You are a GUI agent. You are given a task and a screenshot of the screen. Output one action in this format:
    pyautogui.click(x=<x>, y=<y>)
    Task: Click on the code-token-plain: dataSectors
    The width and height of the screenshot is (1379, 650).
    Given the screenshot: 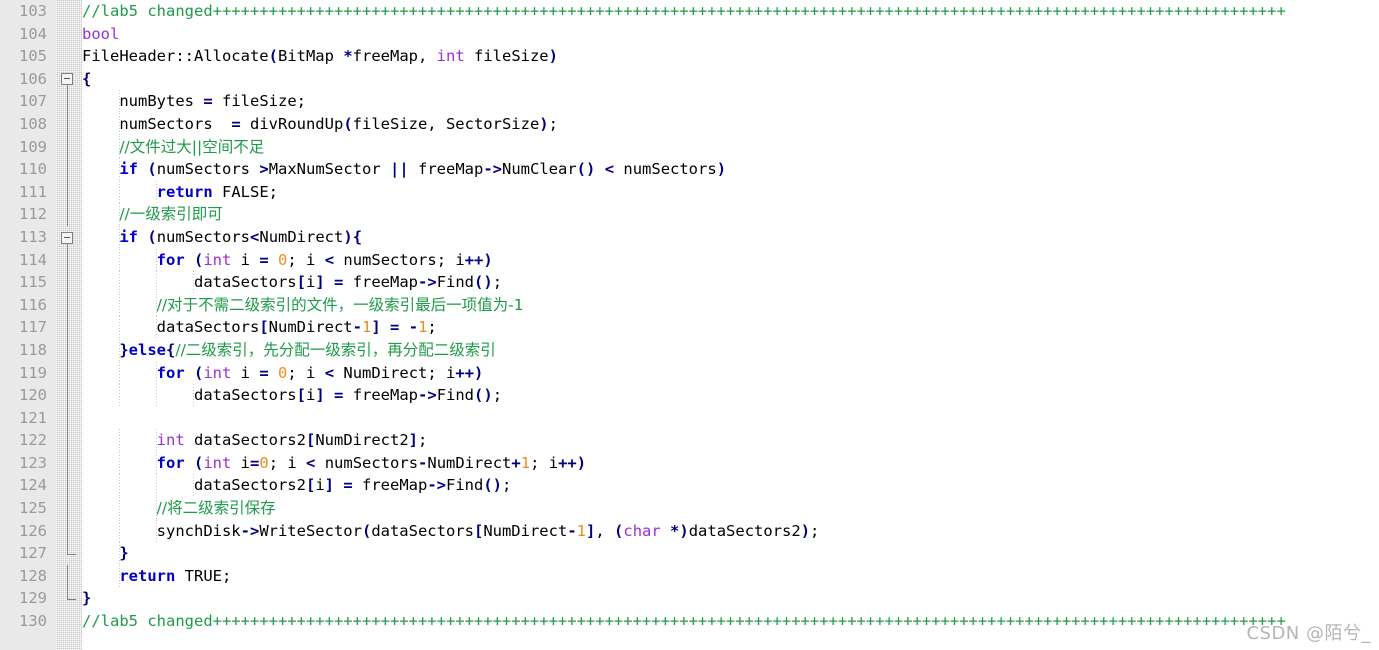 What is the action you would take?
    pyautogui.click(x=171, y=327)
    